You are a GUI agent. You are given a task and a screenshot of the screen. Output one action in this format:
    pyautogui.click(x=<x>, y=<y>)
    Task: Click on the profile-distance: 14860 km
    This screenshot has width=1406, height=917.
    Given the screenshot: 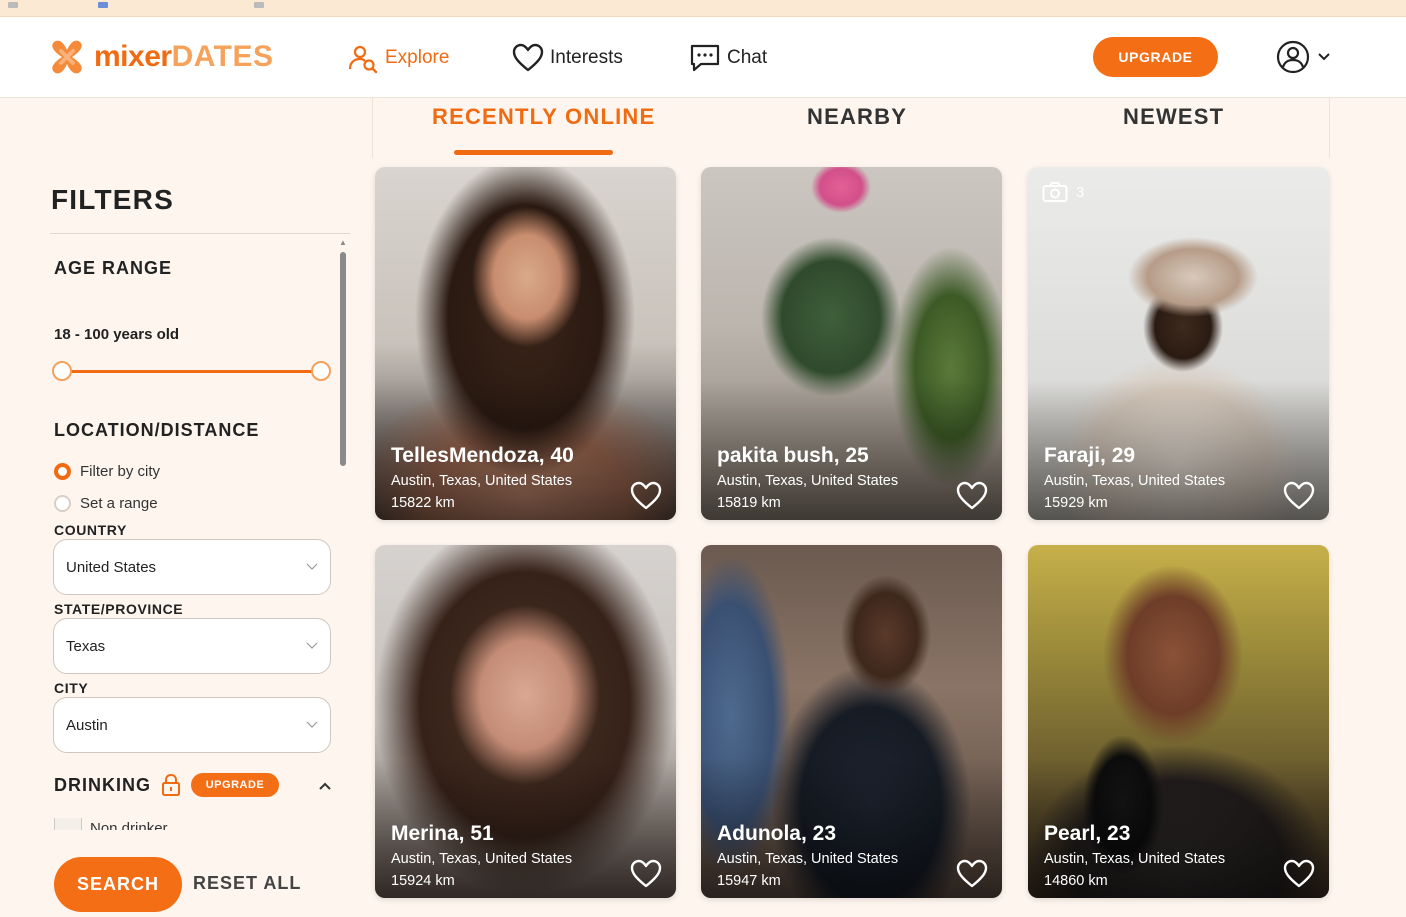 What is the action you would take?
    pyautogui.click(x=1076, y=881)
    